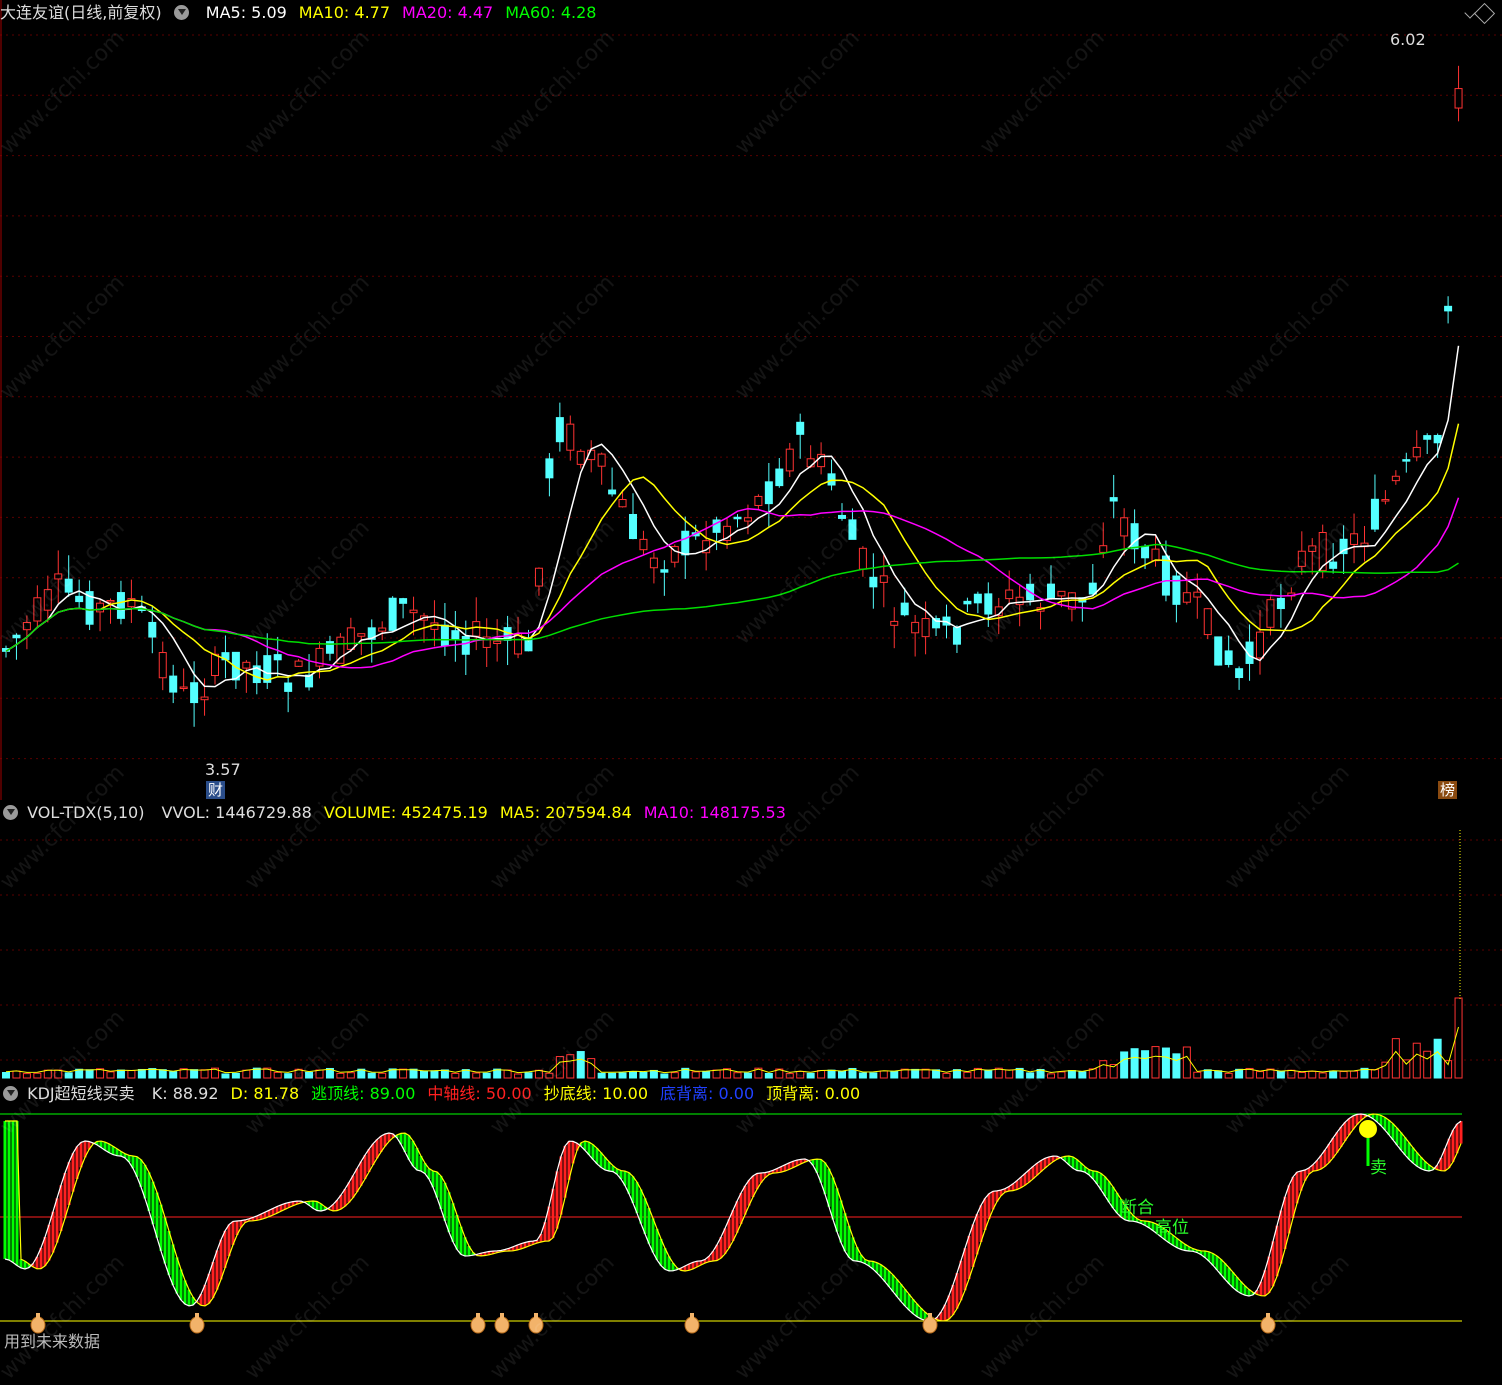 The height and width of the screenshot is (1385, 1502). Describe the element at coordinates (1448, 790) in the screenshot. I see `list-tag: 榜` at that location.